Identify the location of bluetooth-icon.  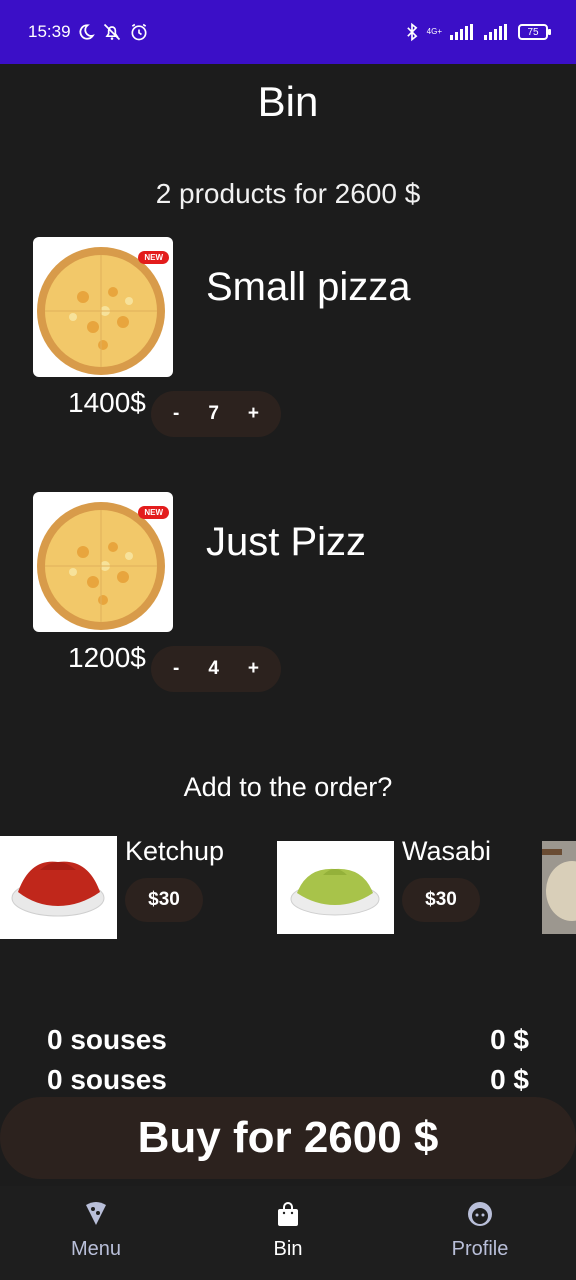
(412, 32).